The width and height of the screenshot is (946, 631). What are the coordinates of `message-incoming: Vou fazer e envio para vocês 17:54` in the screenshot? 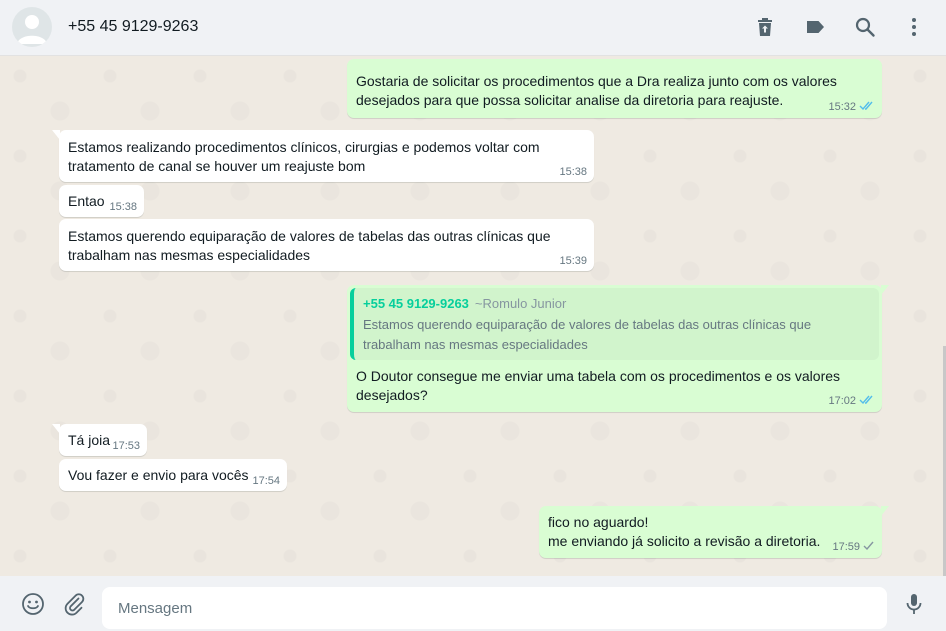 It's located at (173, 475).